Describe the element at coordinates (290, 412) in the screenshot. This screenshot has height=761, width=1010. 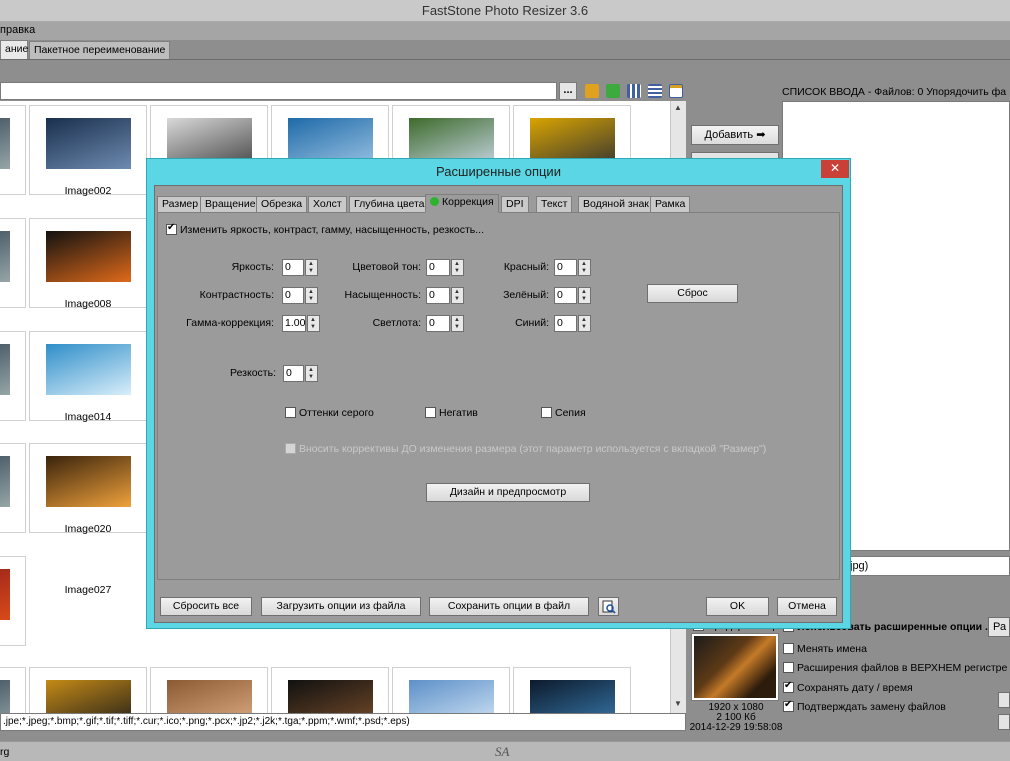
I see `grayscale-checkbox` at that location.